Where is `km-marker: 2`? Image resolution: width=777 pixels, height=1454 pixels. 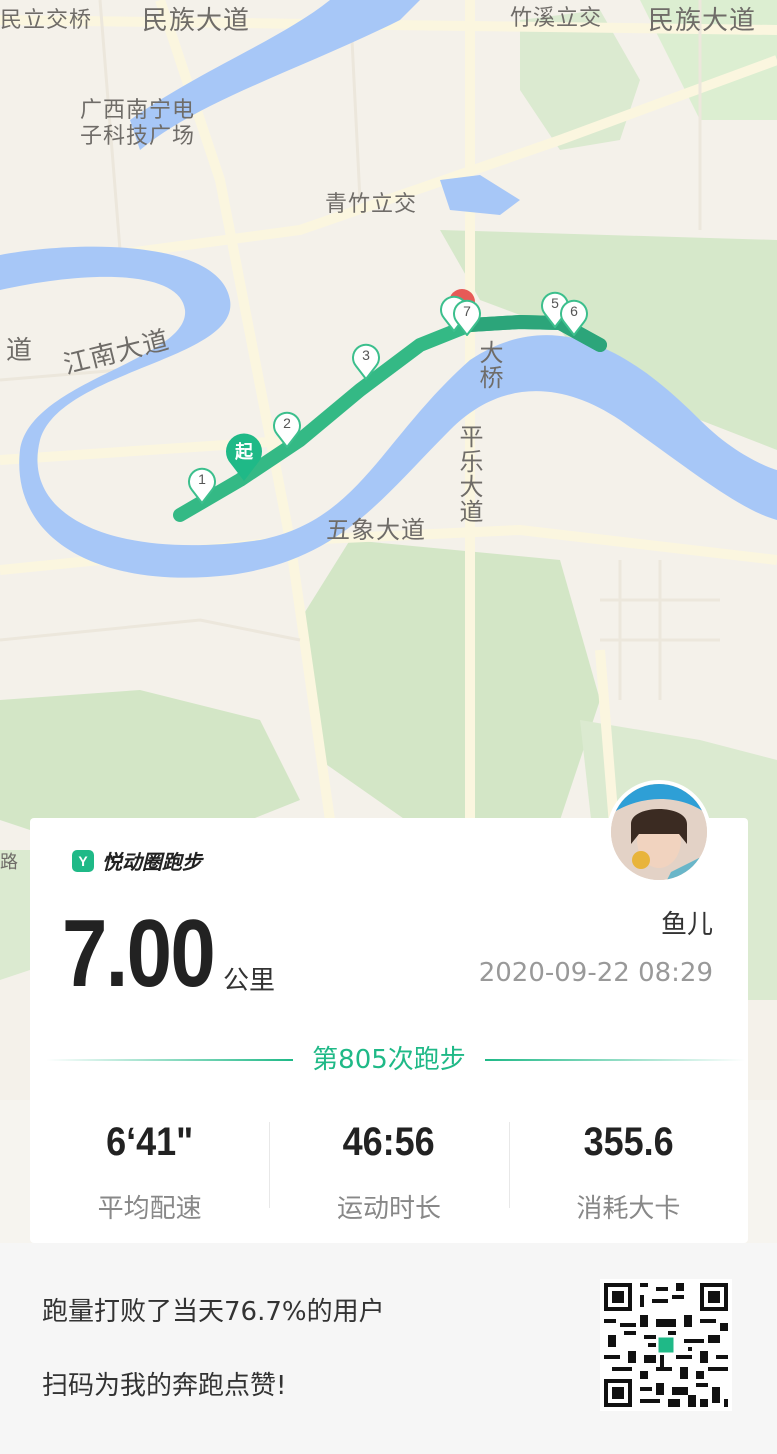 km-marker: 2 is located at coordinates (287, 429).